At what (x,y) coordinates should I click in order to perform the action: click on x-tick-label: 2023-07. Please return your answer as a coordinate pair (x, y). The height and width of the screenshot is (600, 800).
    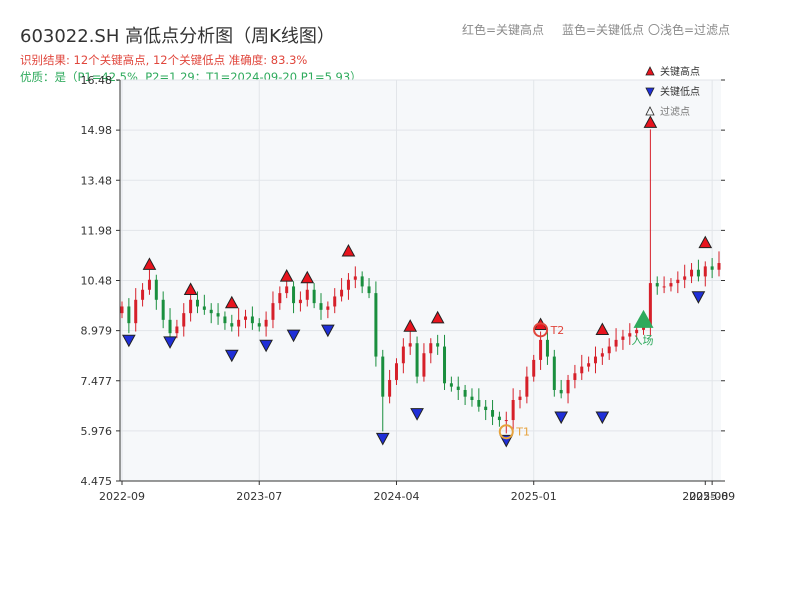
    Looking at the image, I should click on (259, 496).